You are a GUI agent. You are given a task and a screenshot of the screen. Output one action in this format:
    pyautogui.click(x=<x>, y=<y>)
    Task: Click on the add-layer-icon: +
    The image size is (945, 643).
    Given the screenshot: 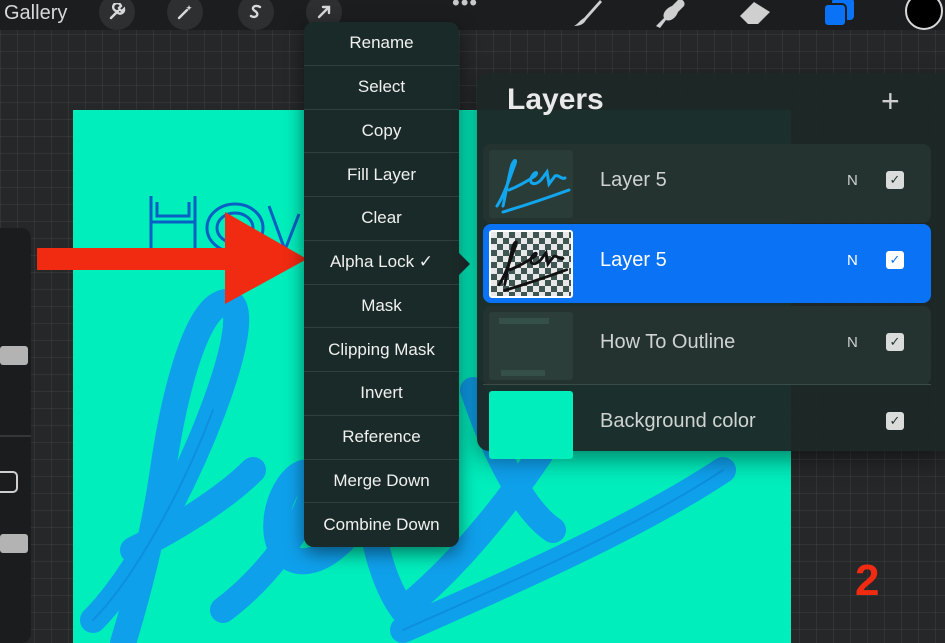 What is the action you would take?
    pyautogui.click(x=890, y=101)
    